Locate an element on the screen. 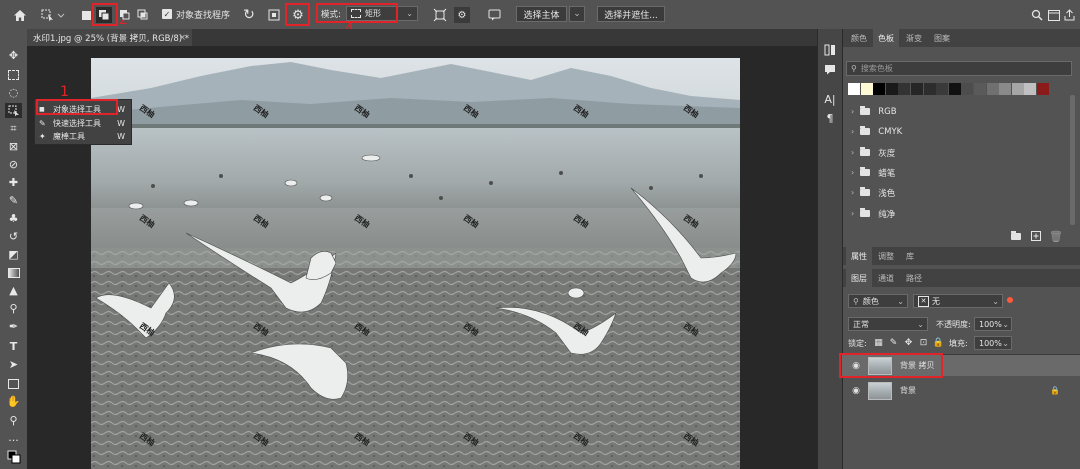  move-tool-icon: ✥ is located at coordinates (13, 55).